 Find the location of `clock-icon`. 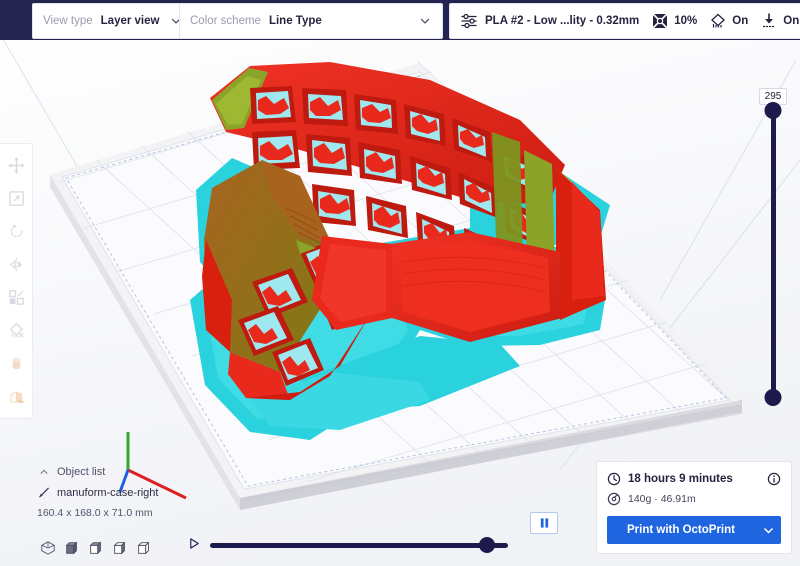

clock-icon is located at coordinates (614, 479).